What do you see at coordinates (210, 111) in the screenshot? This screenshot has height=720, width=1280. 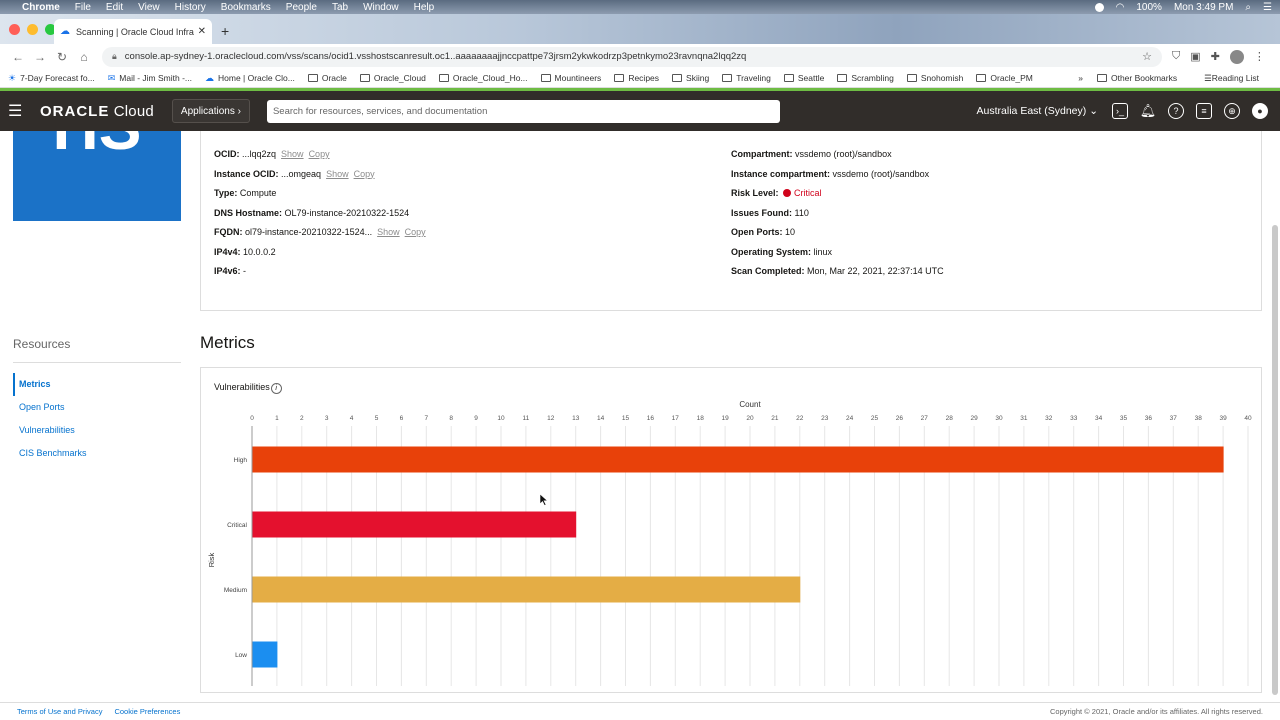 I see `applications-button: Applications ›` at bounding box center [210, 111].